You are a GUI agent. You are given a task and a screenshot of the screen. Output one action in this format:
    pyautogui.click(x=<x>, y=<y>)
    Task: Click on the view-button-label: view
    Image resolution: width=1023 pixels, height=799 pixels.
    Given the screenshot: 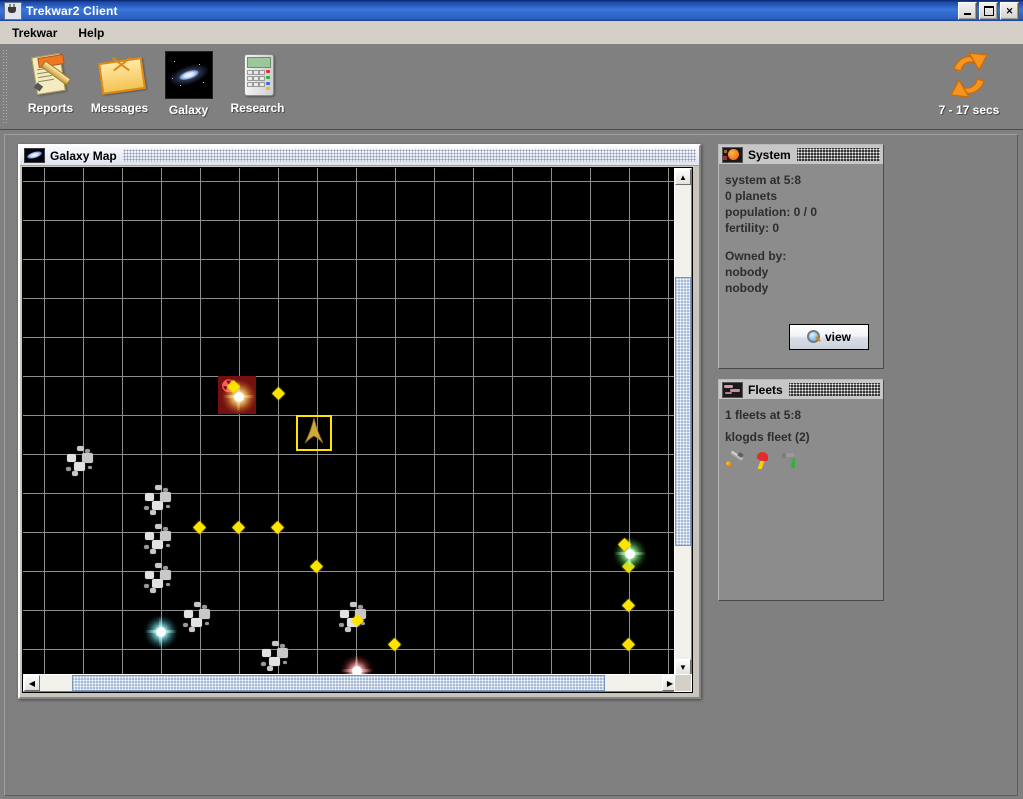 What is the action you would take?
    pyautogui.click(x=837, y=337)
    